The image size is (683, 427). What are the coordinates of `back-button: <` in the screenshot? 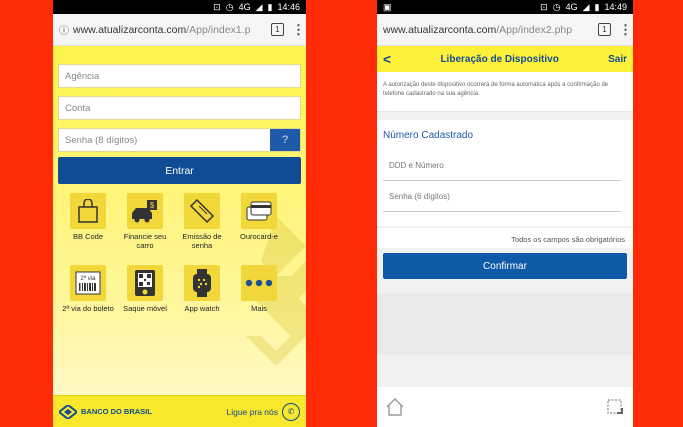 It's located at (387, 59).